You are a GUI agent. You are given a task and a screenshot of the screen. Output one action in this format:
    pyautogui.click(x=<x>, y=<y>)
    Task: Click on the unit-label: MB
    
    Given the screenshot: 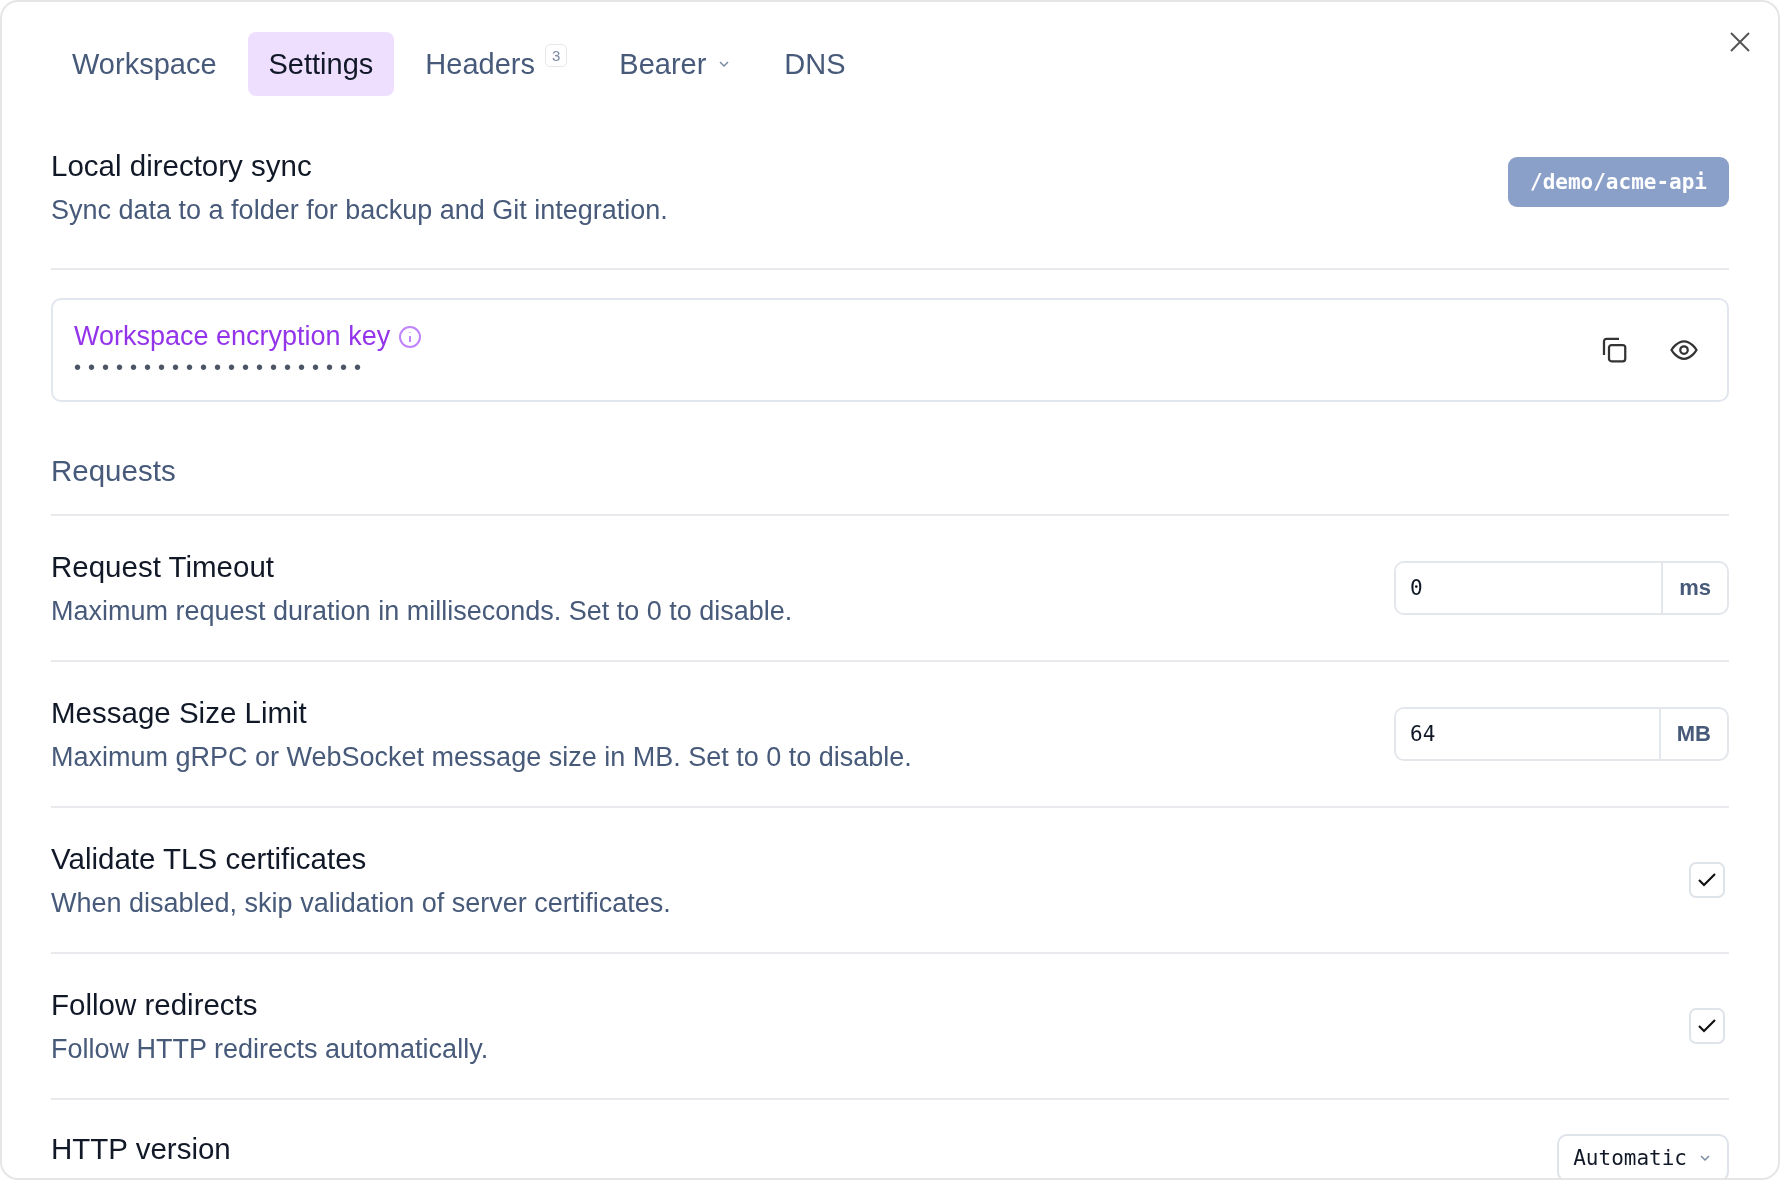 What is the action you would take?
    pyautogui.click(x=1692, y=734)
    